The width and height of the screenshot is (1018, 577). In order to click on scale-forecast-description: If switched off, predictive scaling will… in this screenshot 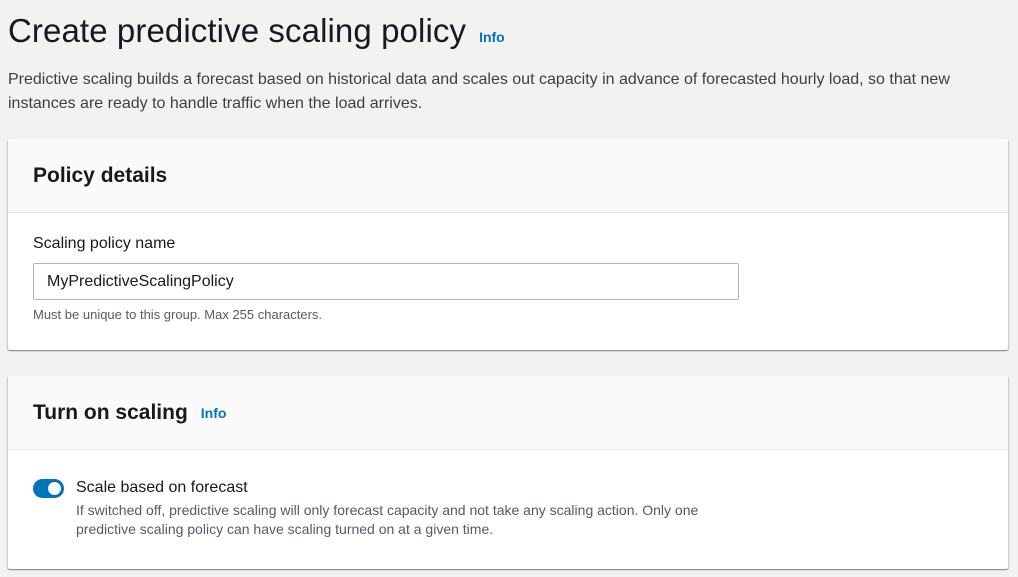, I will do `click(387, 519)`.